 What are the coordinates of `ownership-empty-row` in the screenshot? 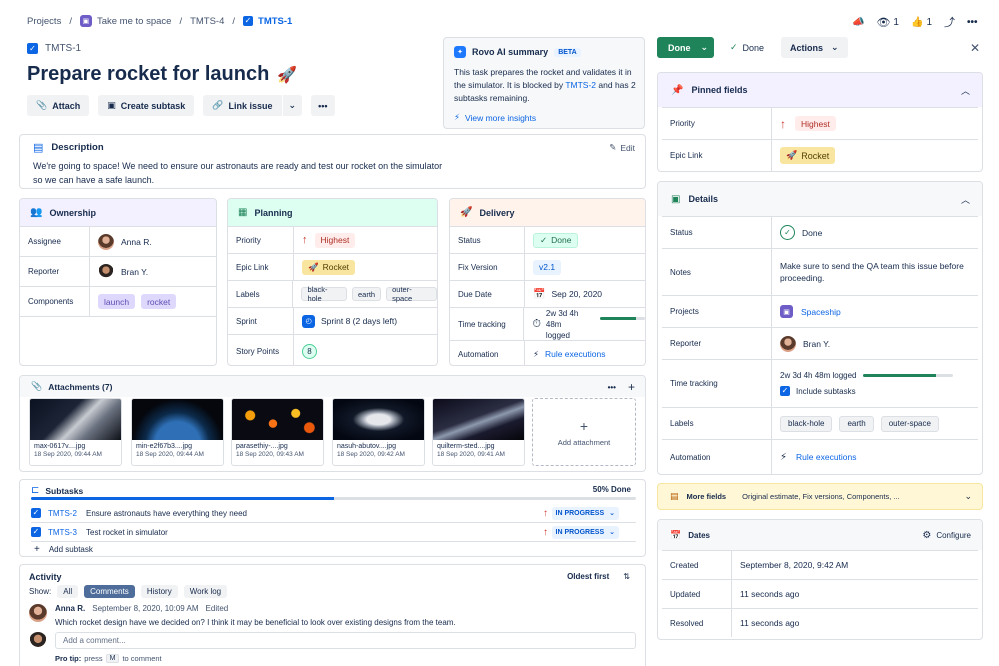 It's located at (118, 340).